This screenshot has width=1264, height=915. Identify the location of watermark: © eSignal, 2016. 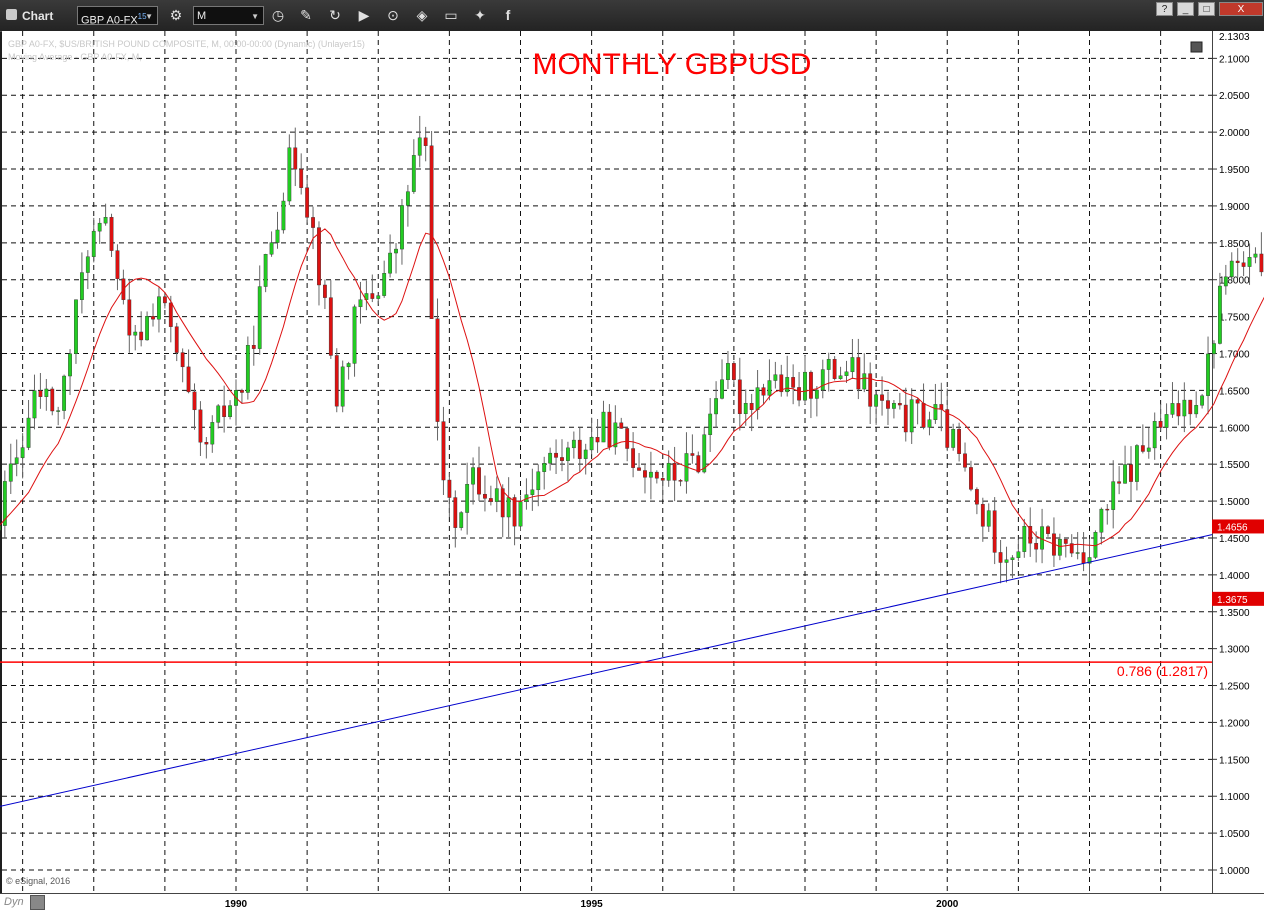
(38, 881).